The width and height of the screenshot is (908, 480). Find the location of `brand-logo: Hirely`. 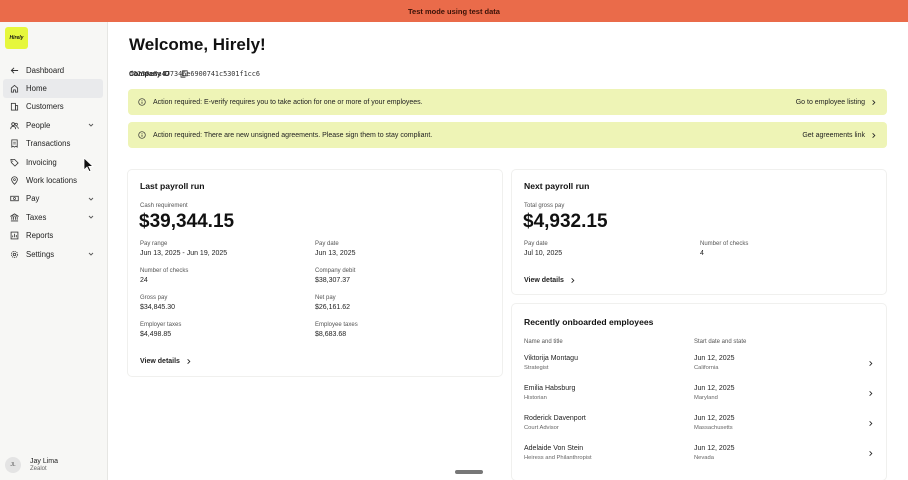

brand-logo: Hirely is located at coordinates (16, 38).